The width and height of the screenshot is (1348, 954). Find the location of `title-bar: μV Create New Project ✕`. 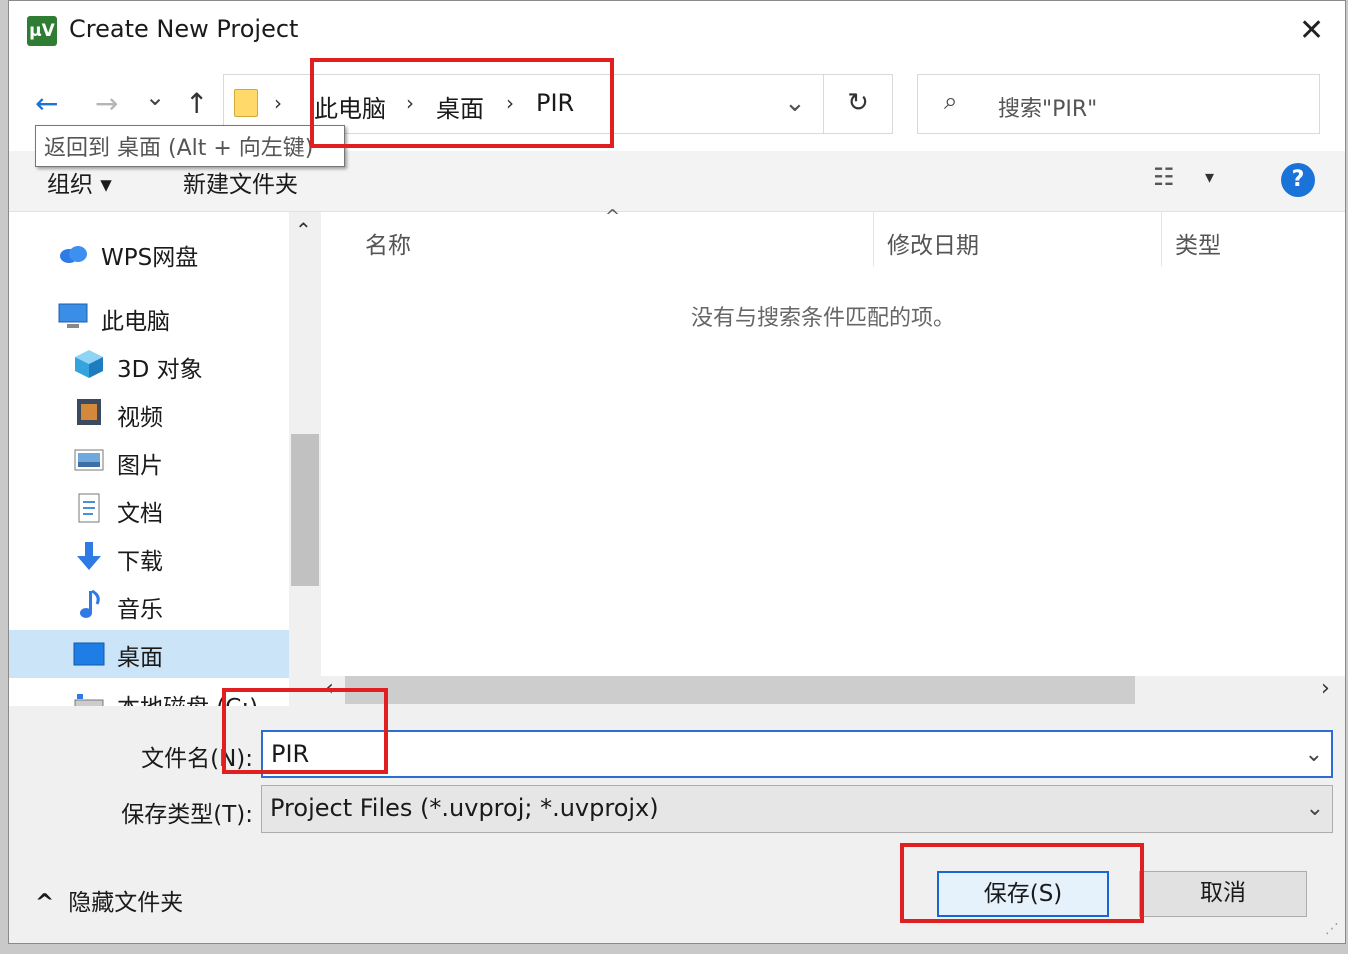

title-bar: μV Create New Project ✕ is located at coordinates (677, 31).